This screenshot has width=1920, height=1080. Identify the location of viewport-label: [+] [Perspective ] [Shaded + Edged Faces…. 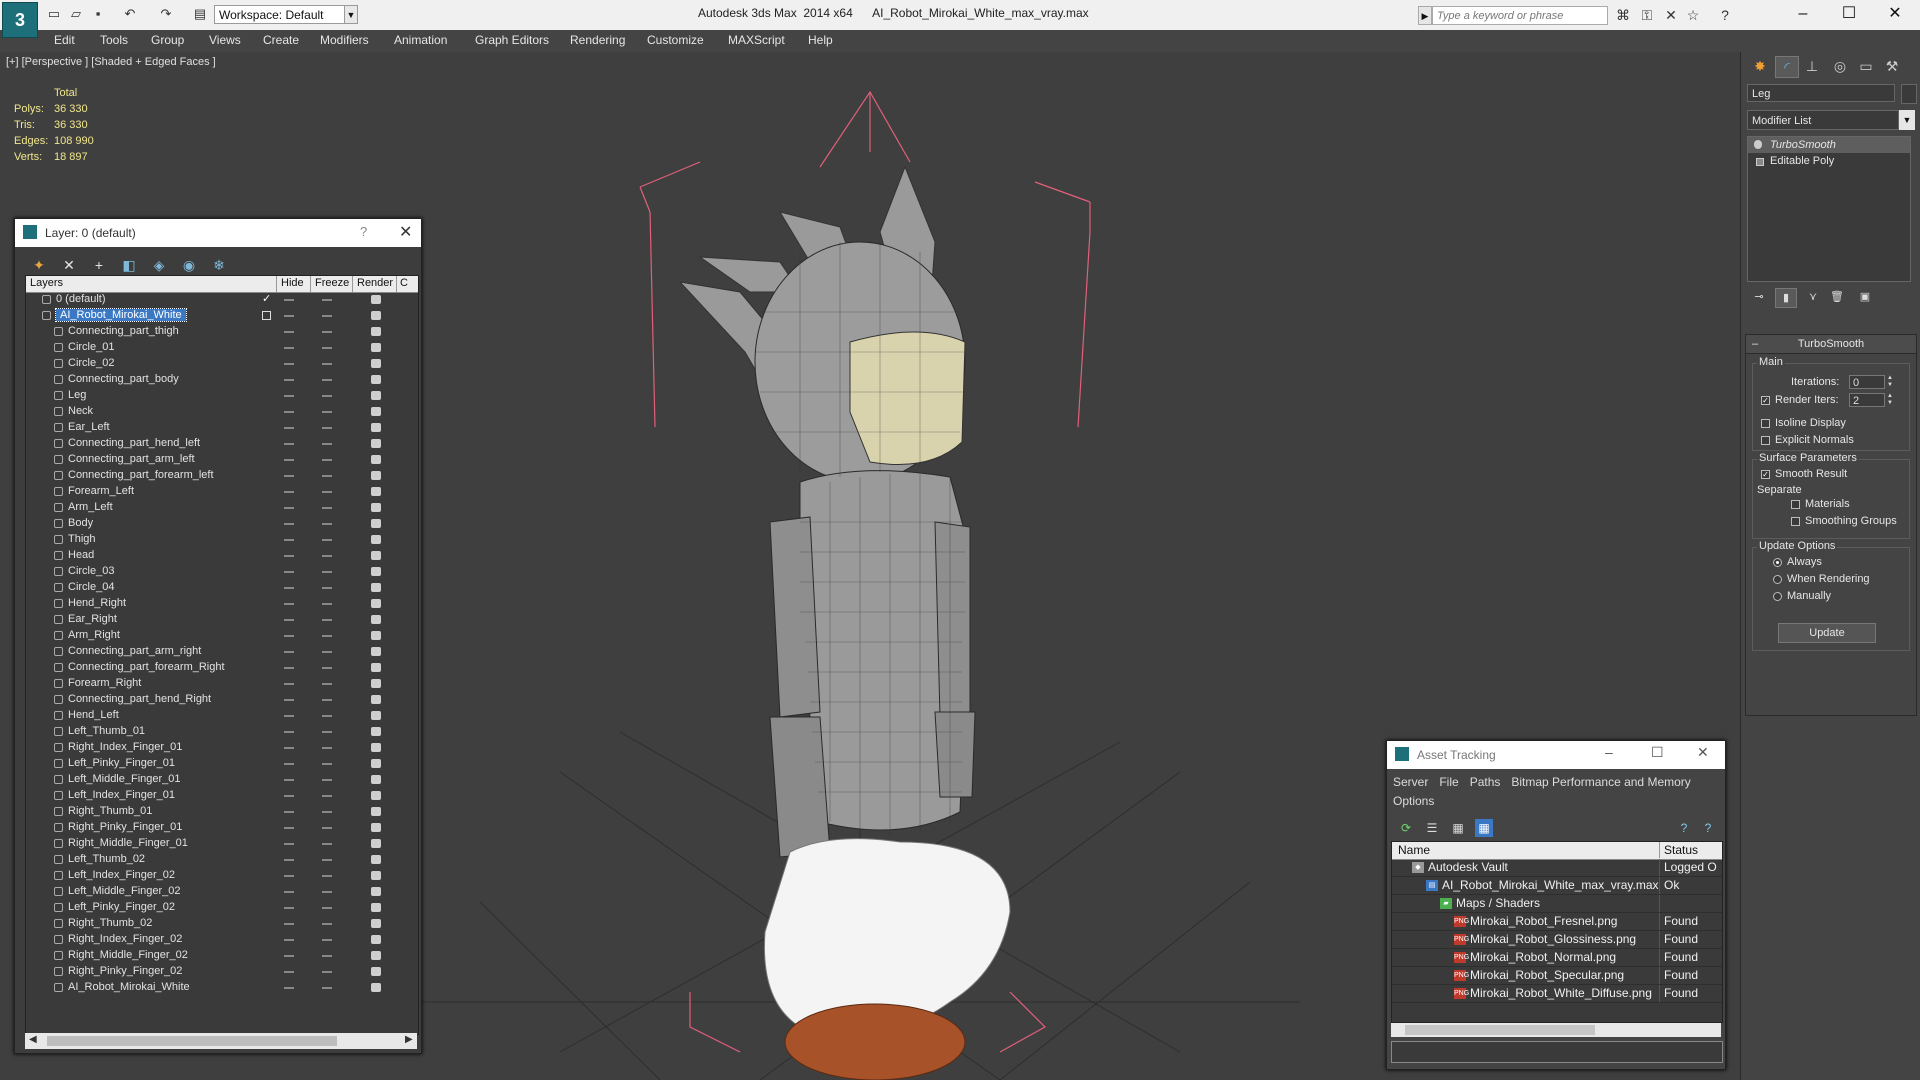
(111, 62).